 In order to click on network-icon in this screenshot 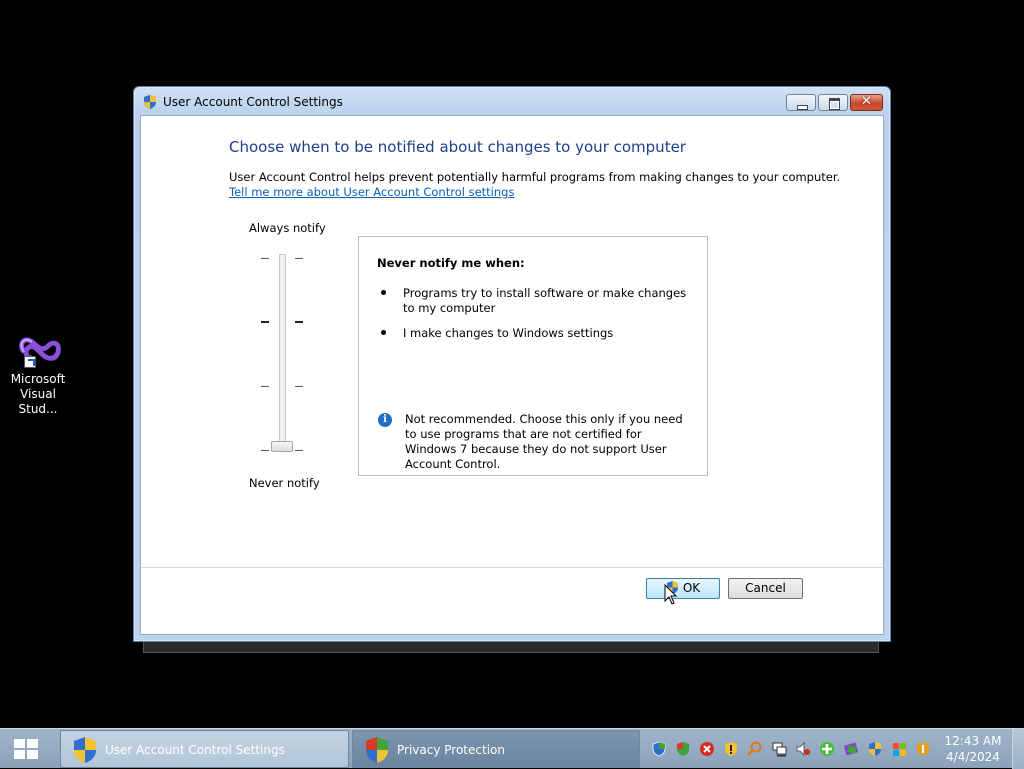, I will do `click(779, 749)`.